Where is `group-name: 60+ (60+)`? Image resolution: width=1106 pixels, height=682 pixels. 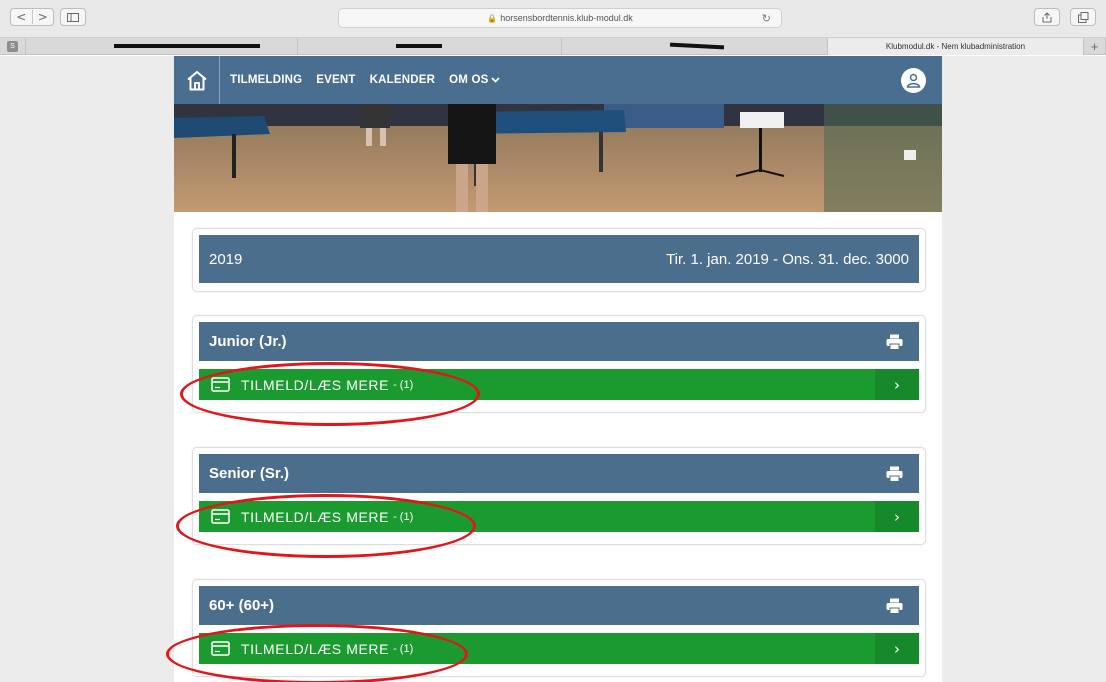
group-name: 60+ (60+) is located at coordinates (242, 605).